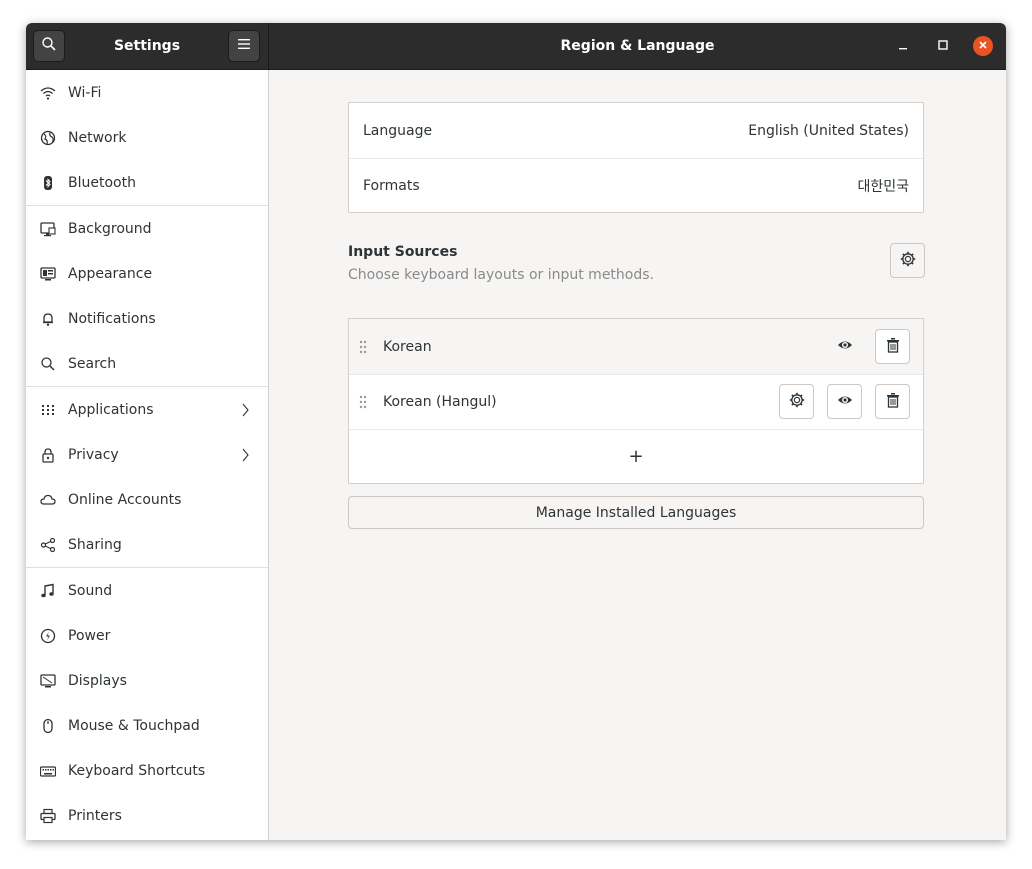 The height and width of the screenshot is (869, 1032). Describe the element at coordinates (636, 185) in the screenshot. I see `formats-row: Formats 대한민국` at that location.